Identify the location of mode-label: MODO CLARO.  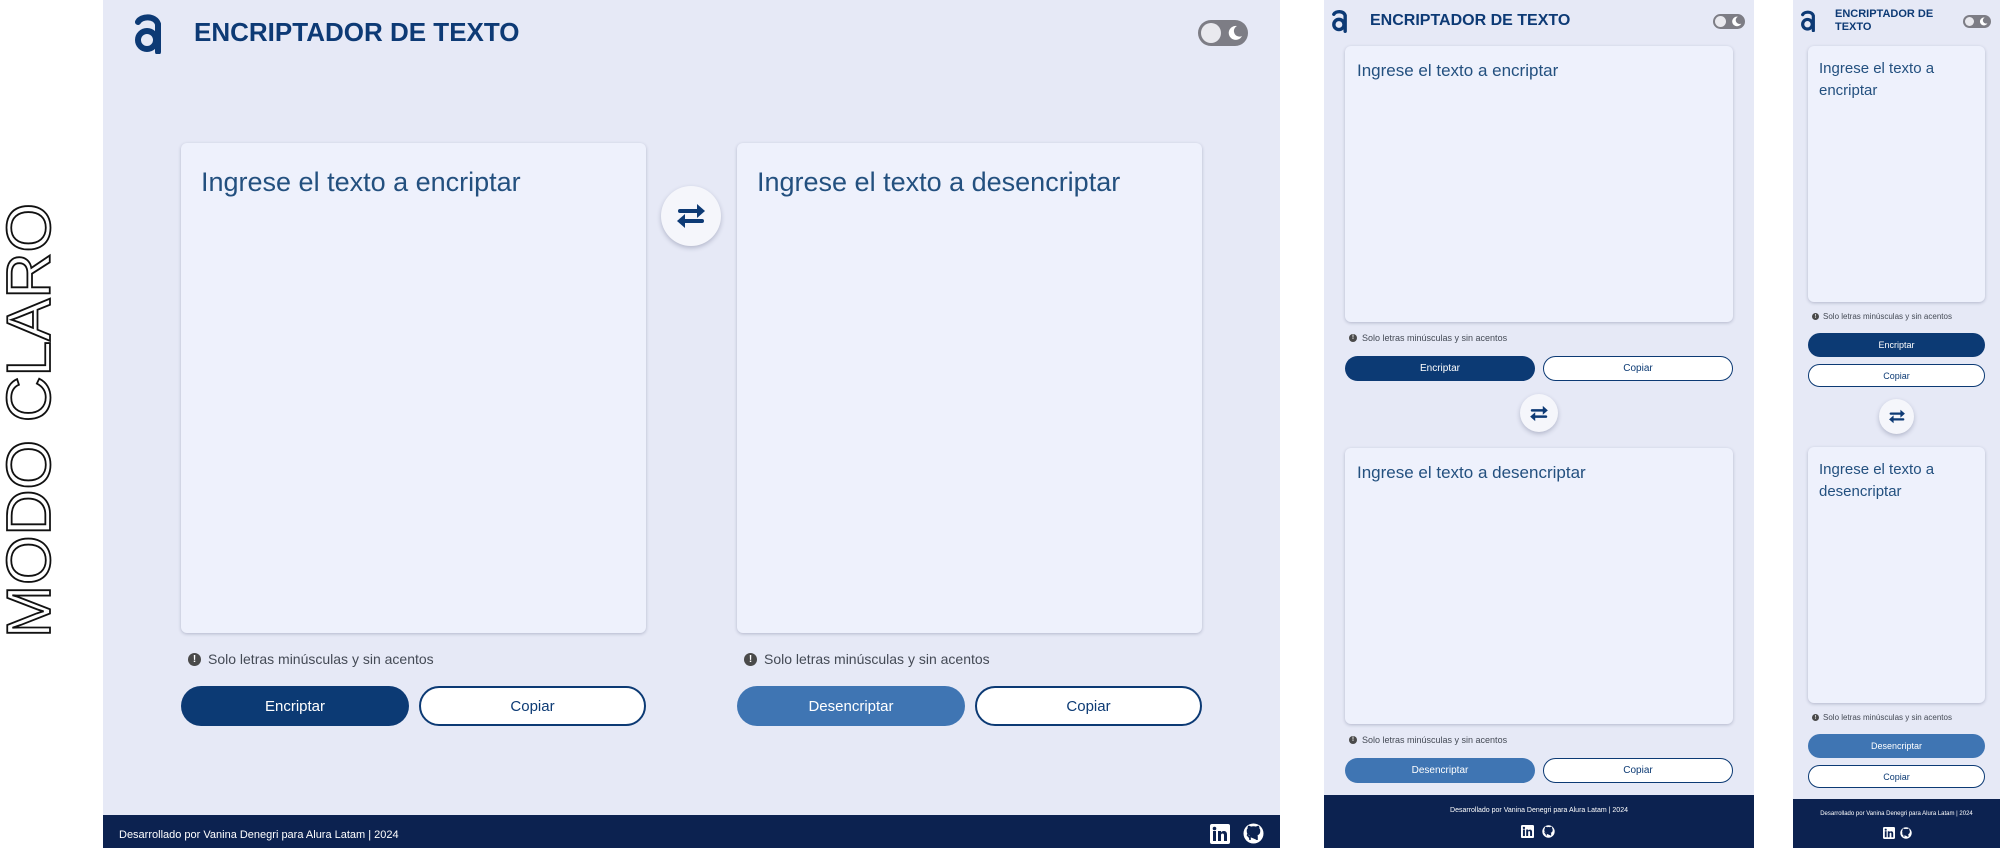
(32, 420).